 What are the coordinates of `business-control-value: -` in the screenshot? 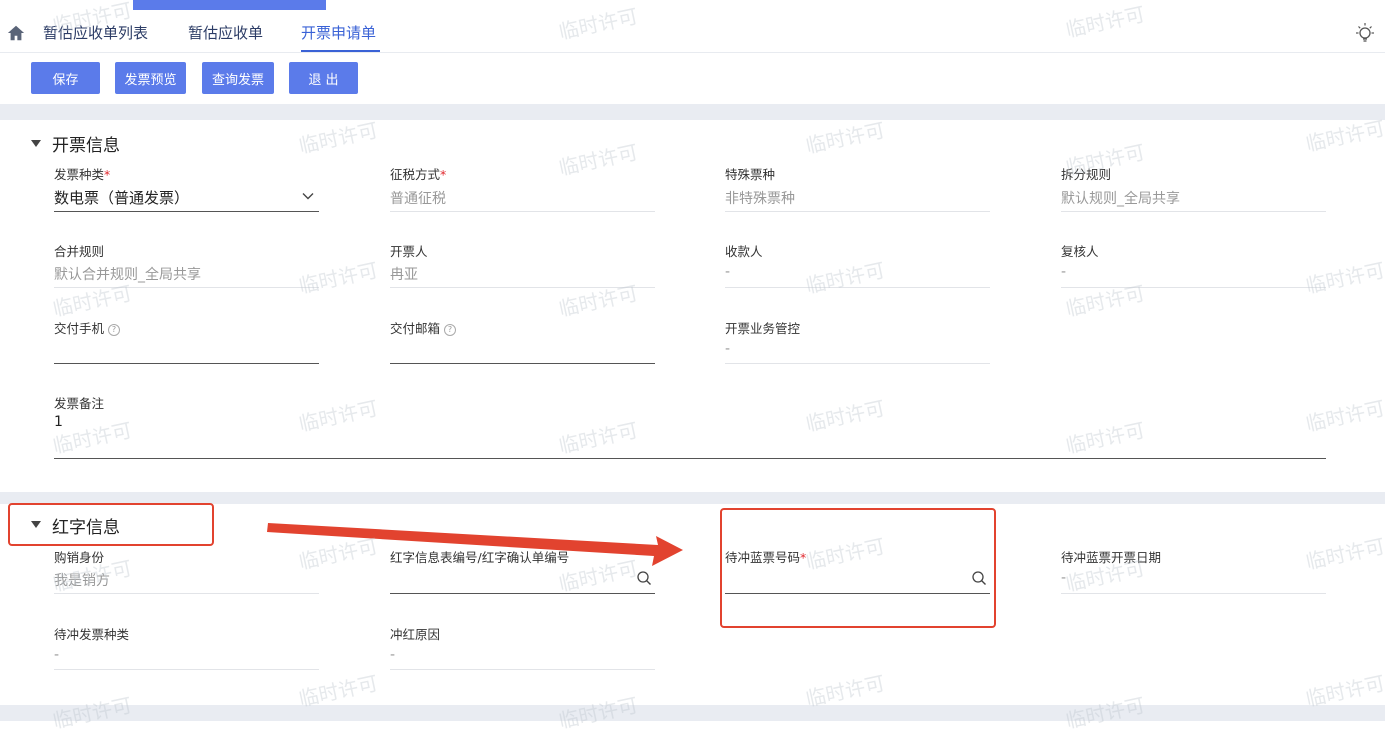 It's located at (728, 349).